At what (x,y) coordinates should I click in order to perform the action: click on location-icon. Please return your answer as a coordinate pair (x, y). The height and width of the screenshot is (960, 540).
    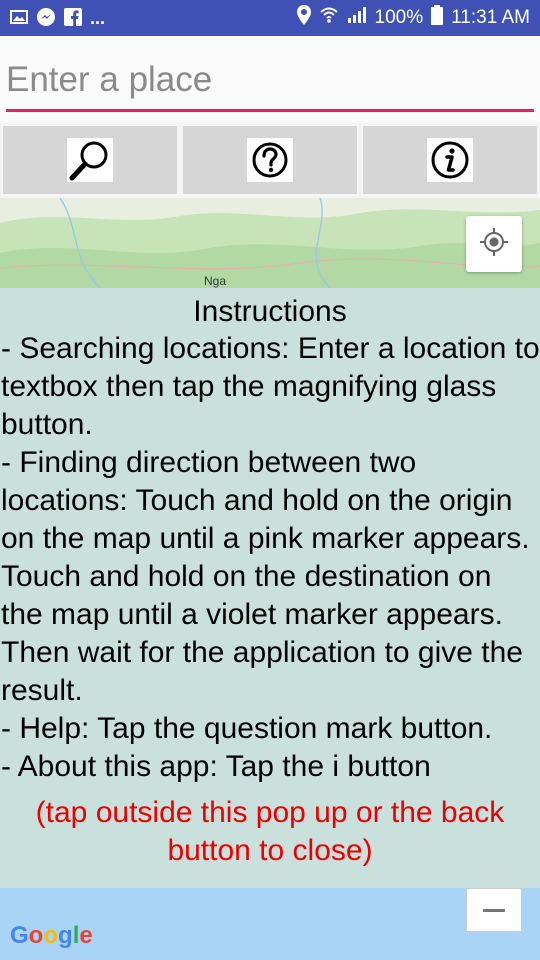
    Looking at the image, I should click on (303, 18).